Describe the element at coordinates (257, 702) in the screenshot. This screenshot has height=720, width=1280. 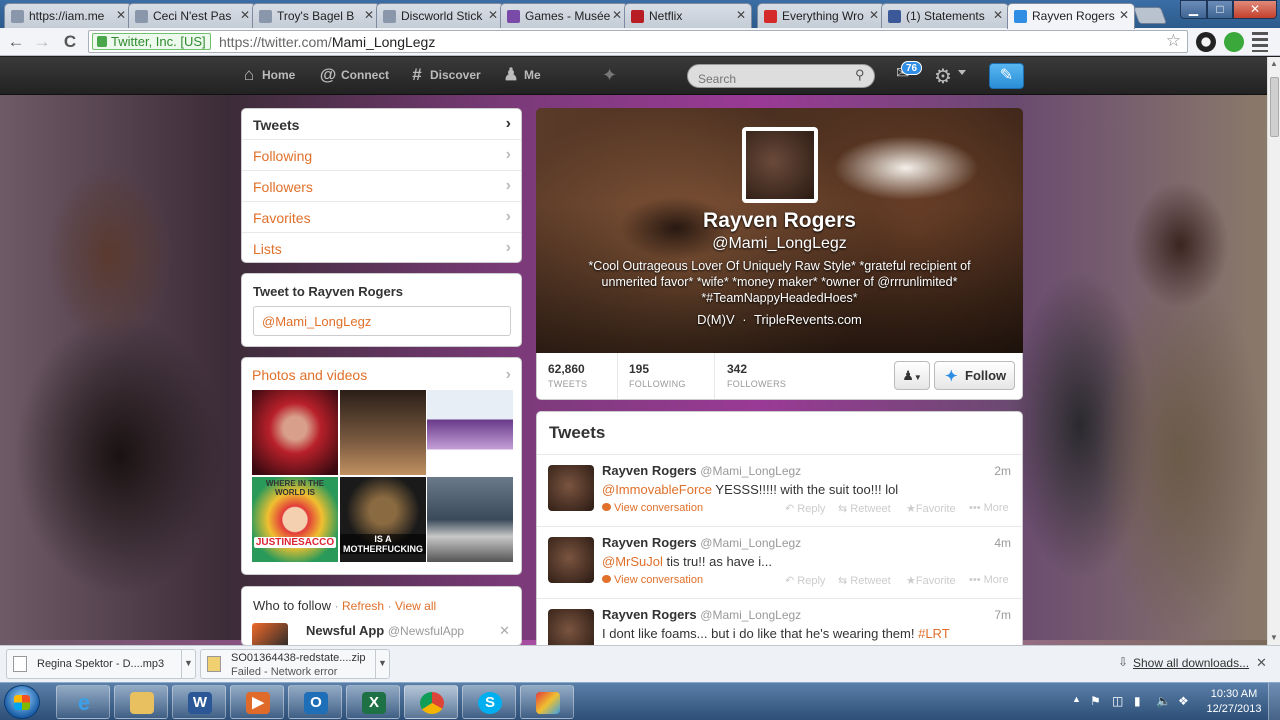
I see `taskbar-app: ▶` at that location.